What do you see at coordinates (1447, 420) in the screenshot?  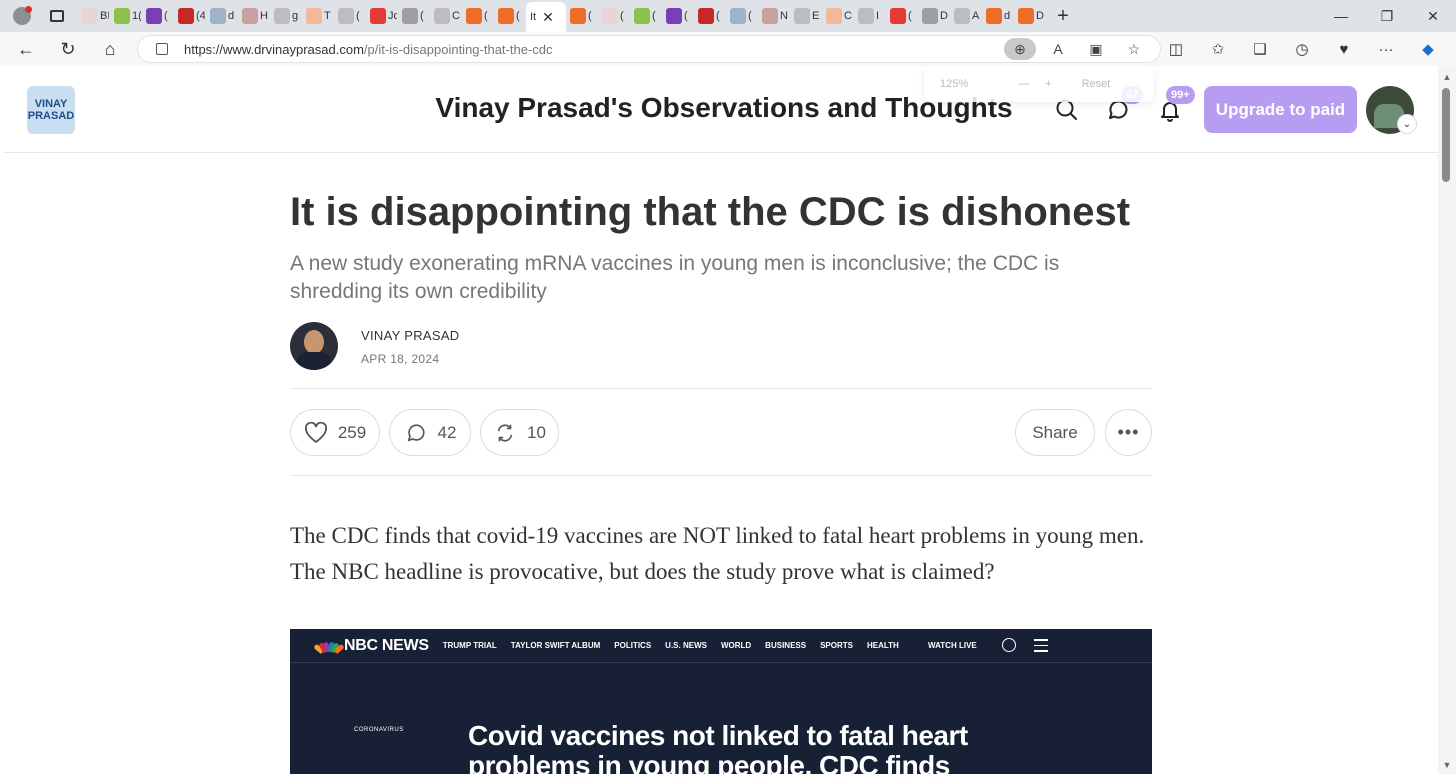 I see `page-scrollbar: ▲ ▼` at bounding box center [1447, 420].